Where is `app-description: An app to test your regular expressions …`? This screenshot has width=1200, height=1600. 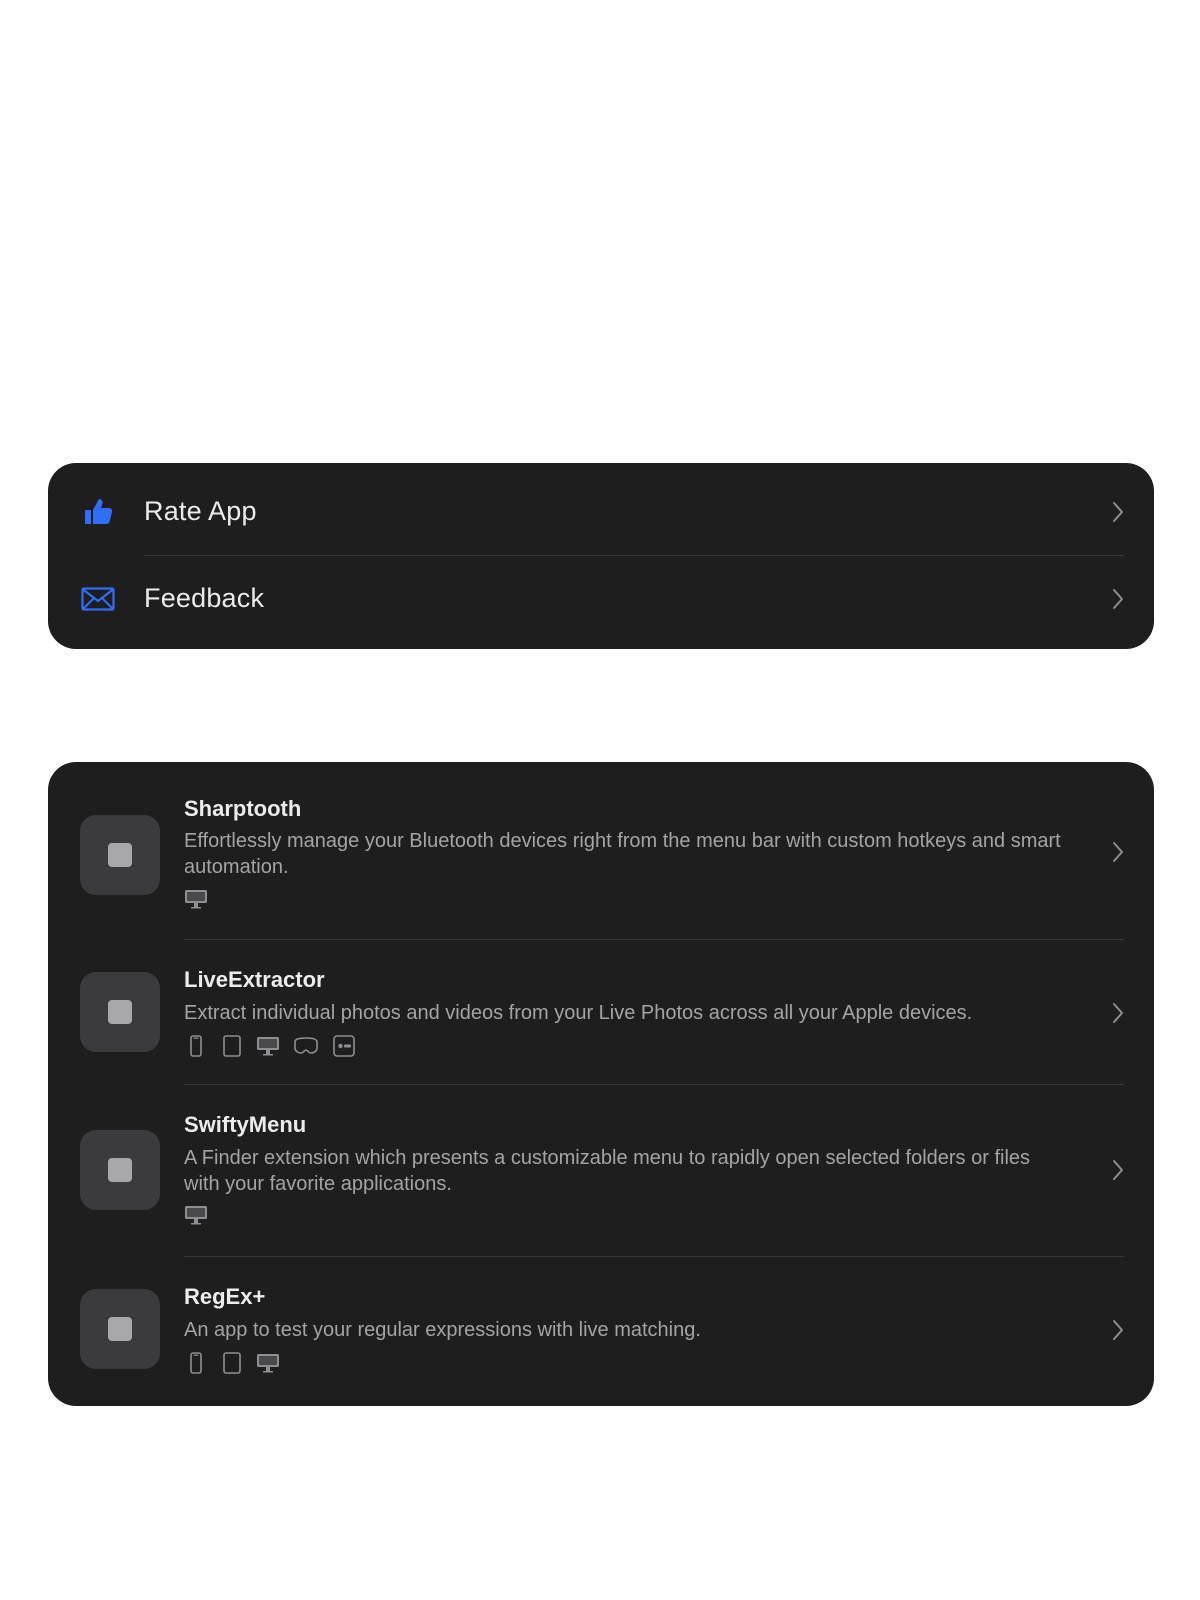 app-description: An app to test your regular expressions … is located at coordinates (442, 1330).